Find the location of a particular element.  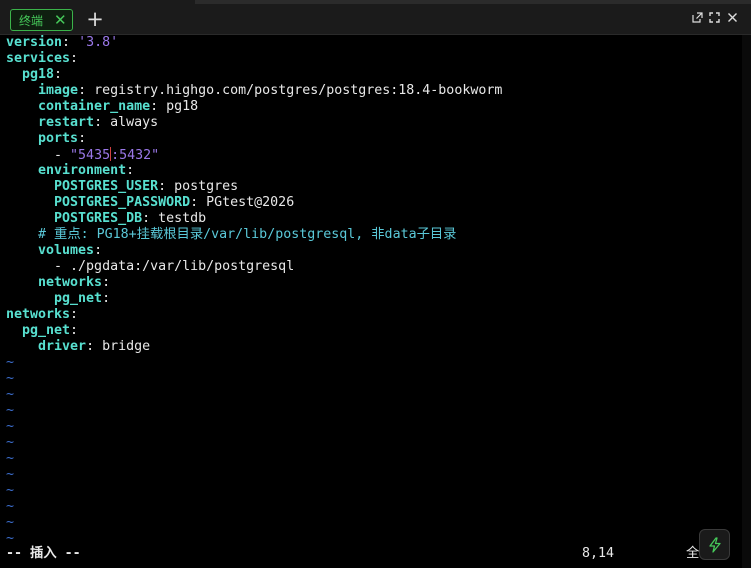

code-line: driver: bridge is located at coordinates (374, 347).